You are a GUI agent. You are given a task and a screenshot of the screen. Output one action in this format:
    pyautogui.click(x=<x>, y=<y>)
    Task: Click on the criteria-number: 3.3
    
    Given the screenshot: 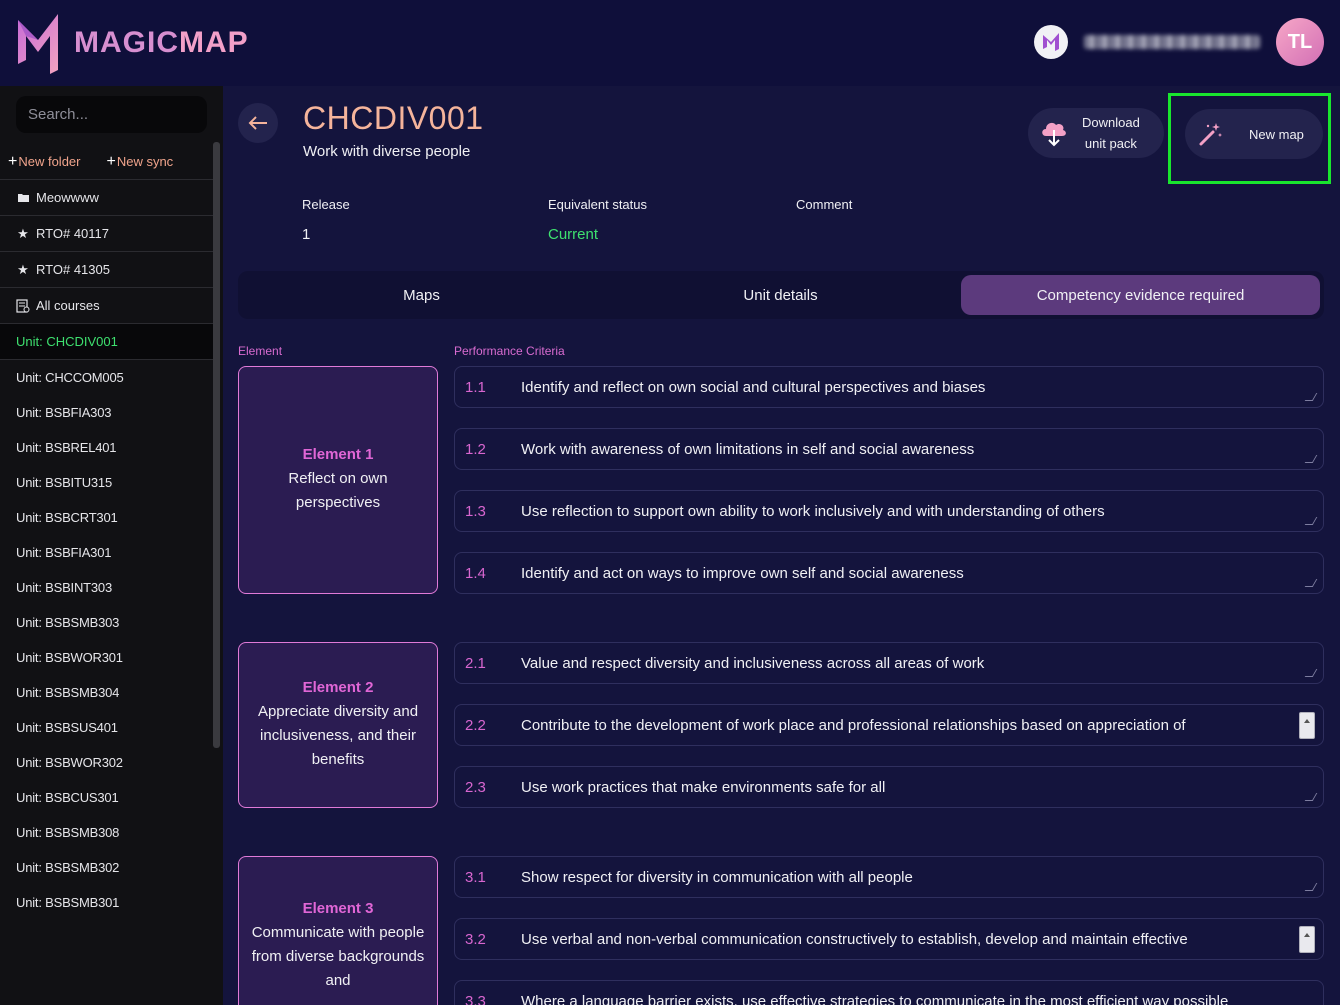 What is the action you would take?
    pyautogui.click(x=475, y=998)
    